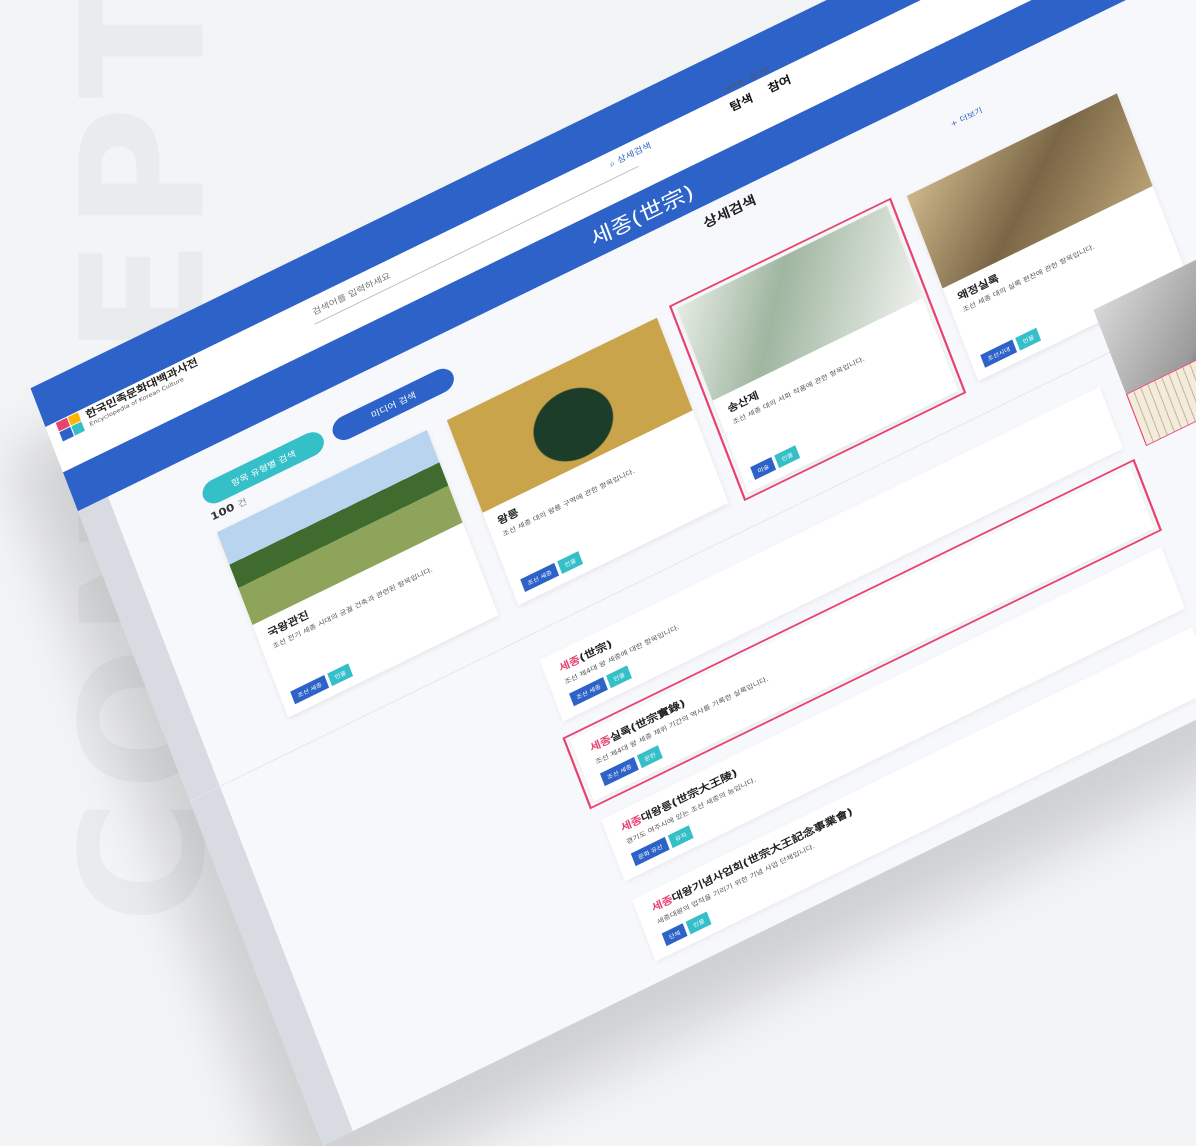 This screenshot has height=1146, width=1196. What do you see at coordinates (649, 757) in the screenshot?
I see `tag: 문헌` at bounding box center [649, 757].